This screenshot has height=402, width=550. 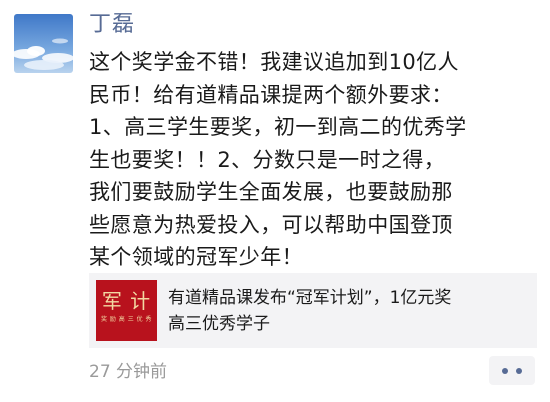 What do you see at coordinates (196, 257) in the screenshot?
I see `post-text-line: 某个领域的冠军少年！` at bounding box center [196, 257].